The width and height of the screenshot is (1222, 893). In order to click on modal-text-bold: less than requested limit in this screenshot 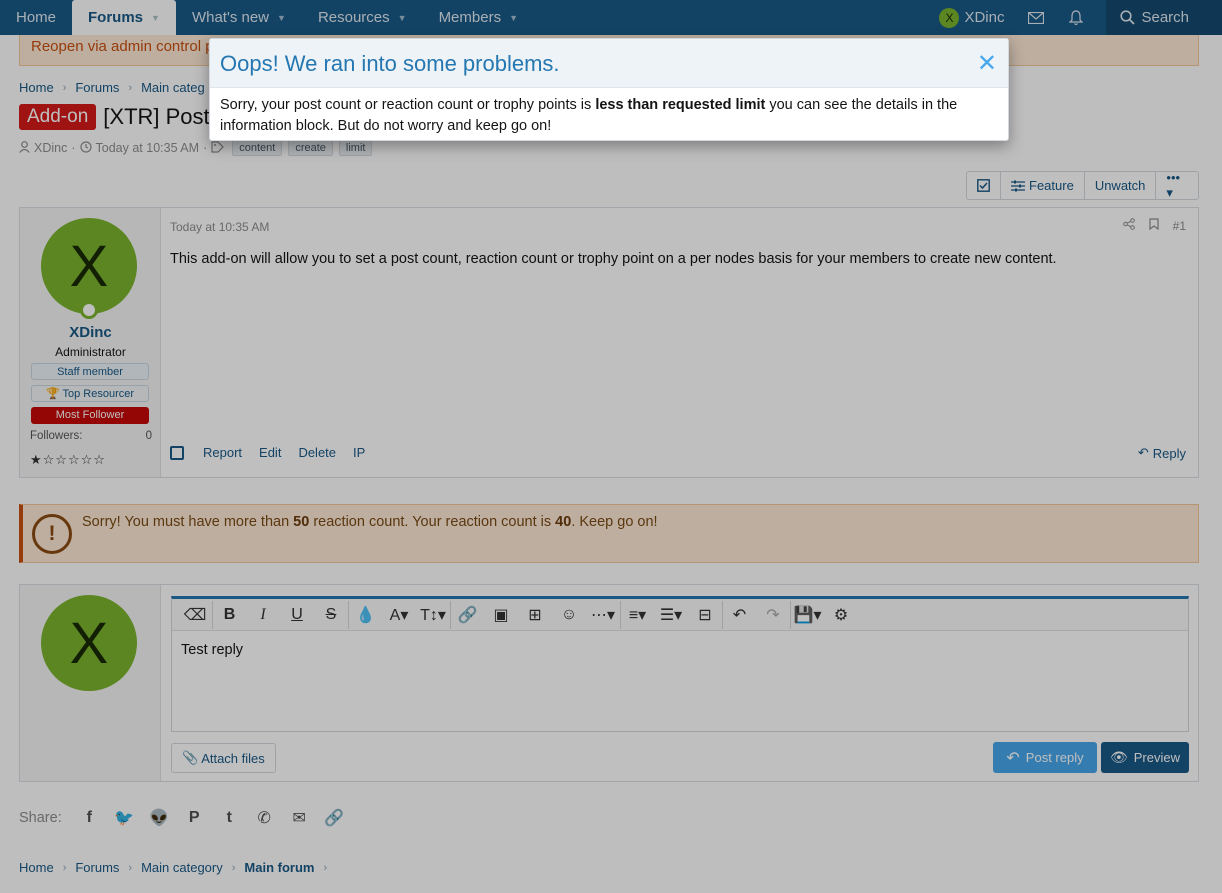, I will do `click(680, 105)`.